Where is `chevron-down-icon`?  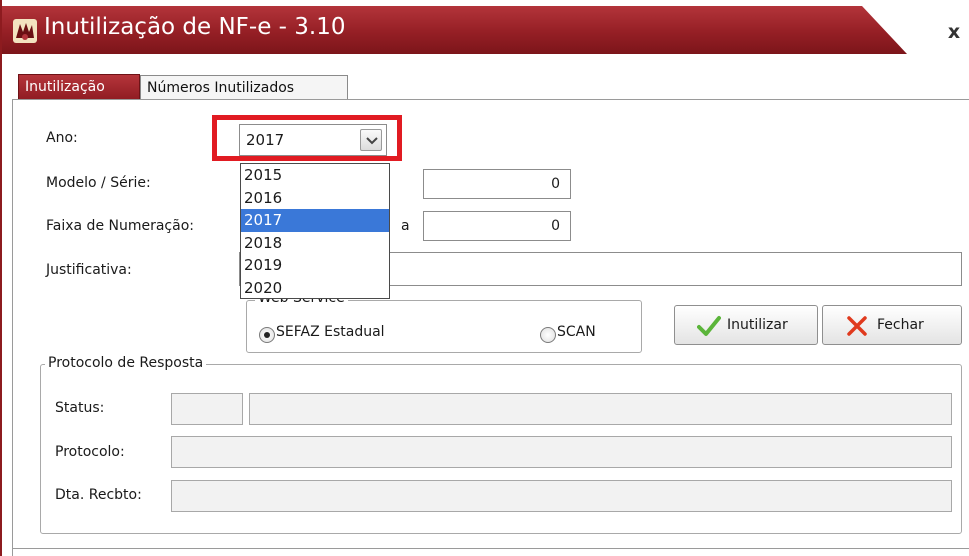 chevron-down-icon is located at coordinates (371, 140).